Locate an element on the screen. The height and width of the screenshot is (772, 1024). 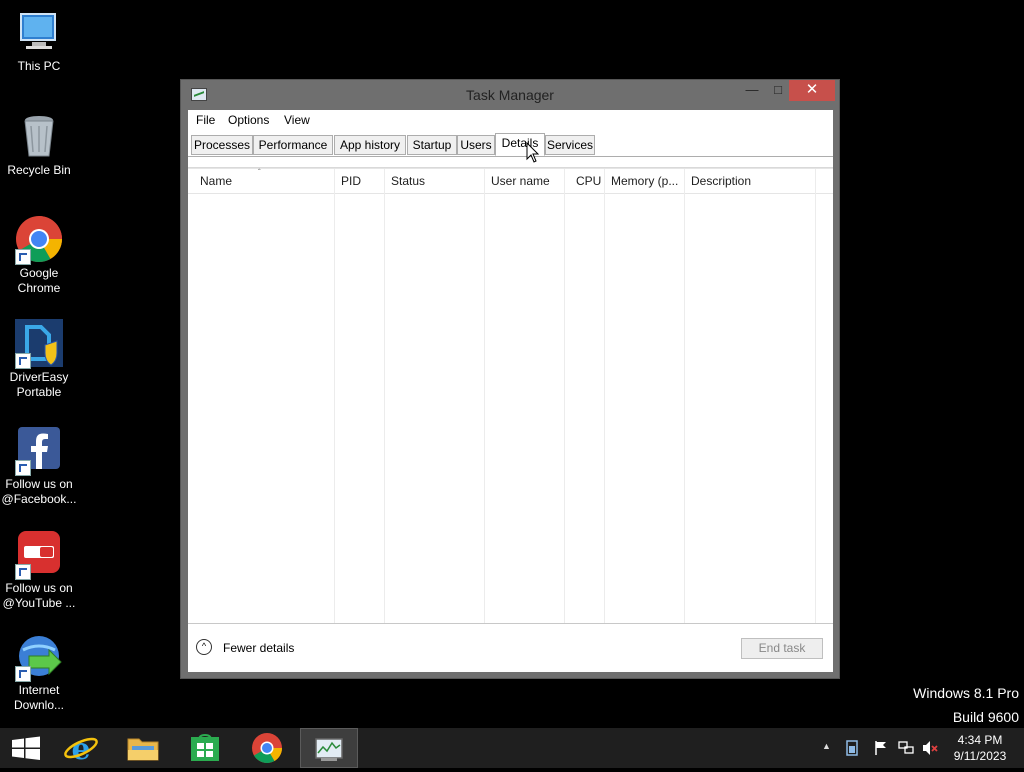
svg-text: e is located at coordinates (80, 749).